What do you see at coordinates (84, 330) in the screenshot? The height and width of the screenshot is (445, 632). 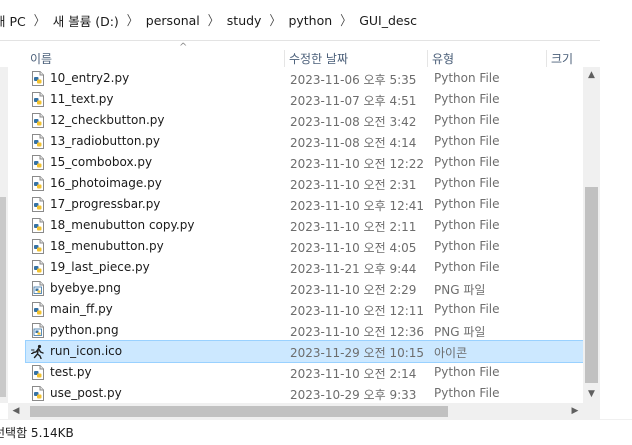 I see `file-name: python.png` at bounding box center [84, 330].